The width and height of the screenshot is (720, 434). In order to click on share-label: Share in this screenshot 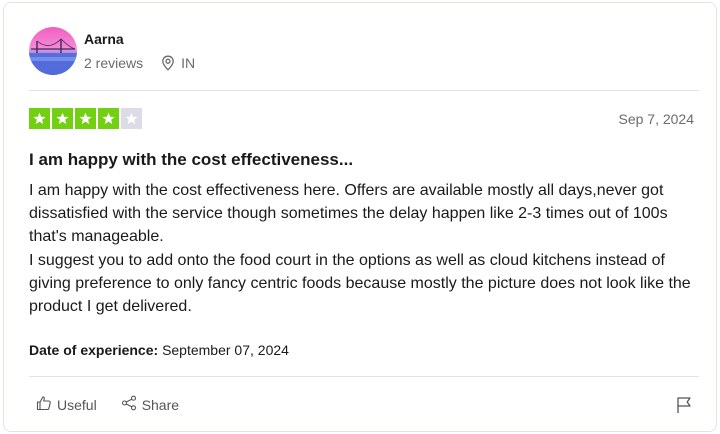, I will do `click(160, 405)`.